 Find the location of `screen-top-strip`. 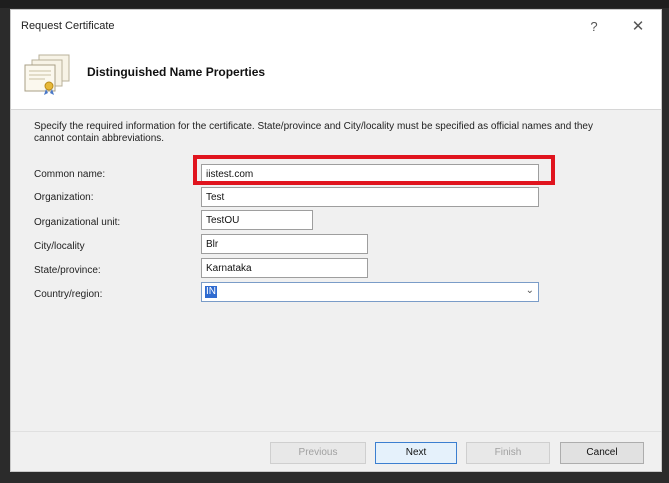

screen-top-strip is located at coordinates (334, 4).